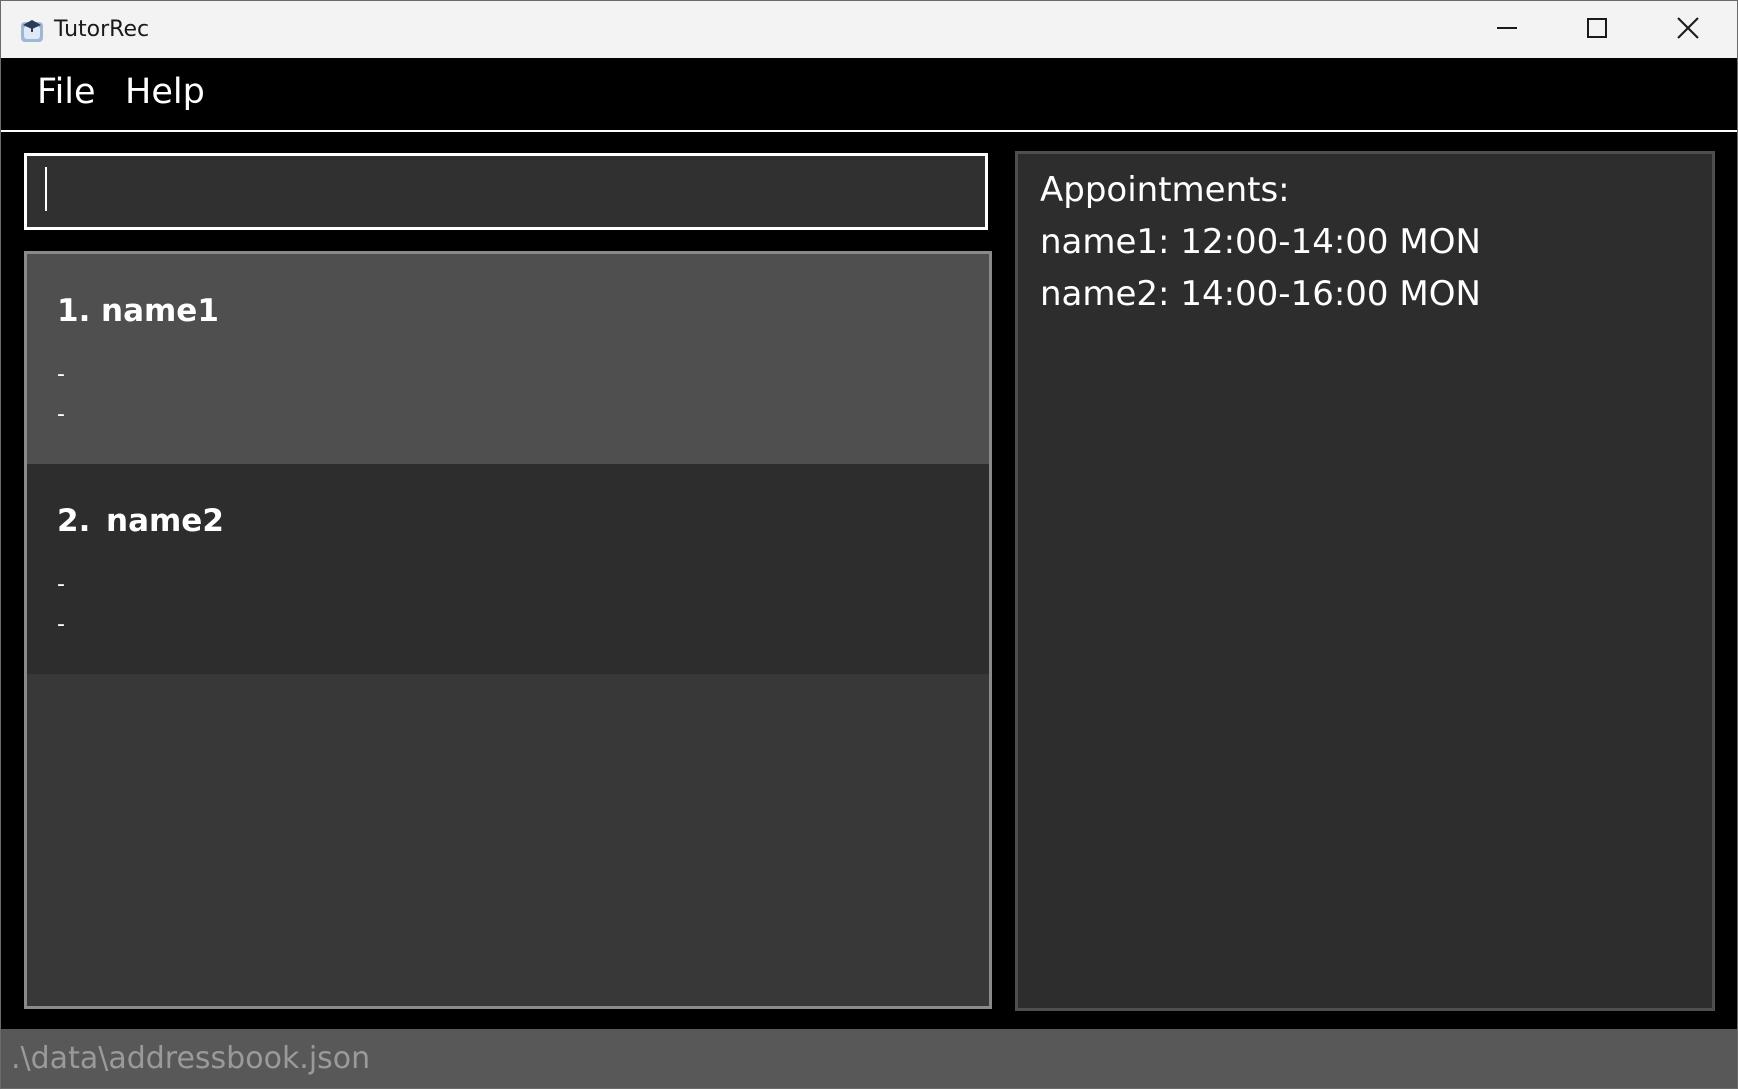 Image resolution: width=1738 pixels, height=1089 pixels. I want to click on card-name: name2, so click(165, 521).